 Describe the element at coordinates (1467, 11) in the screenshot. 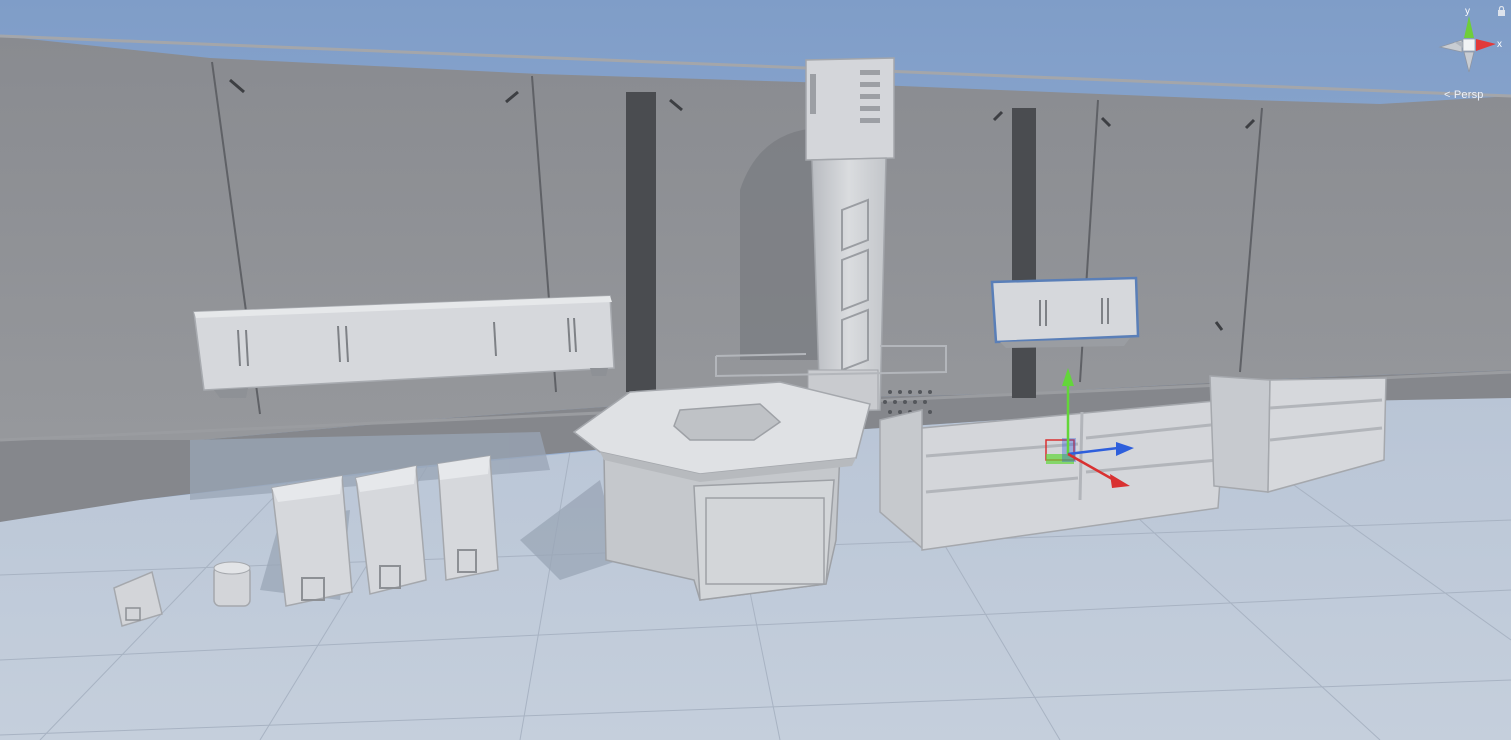

I see `gizmo-y-label: y` at that location.